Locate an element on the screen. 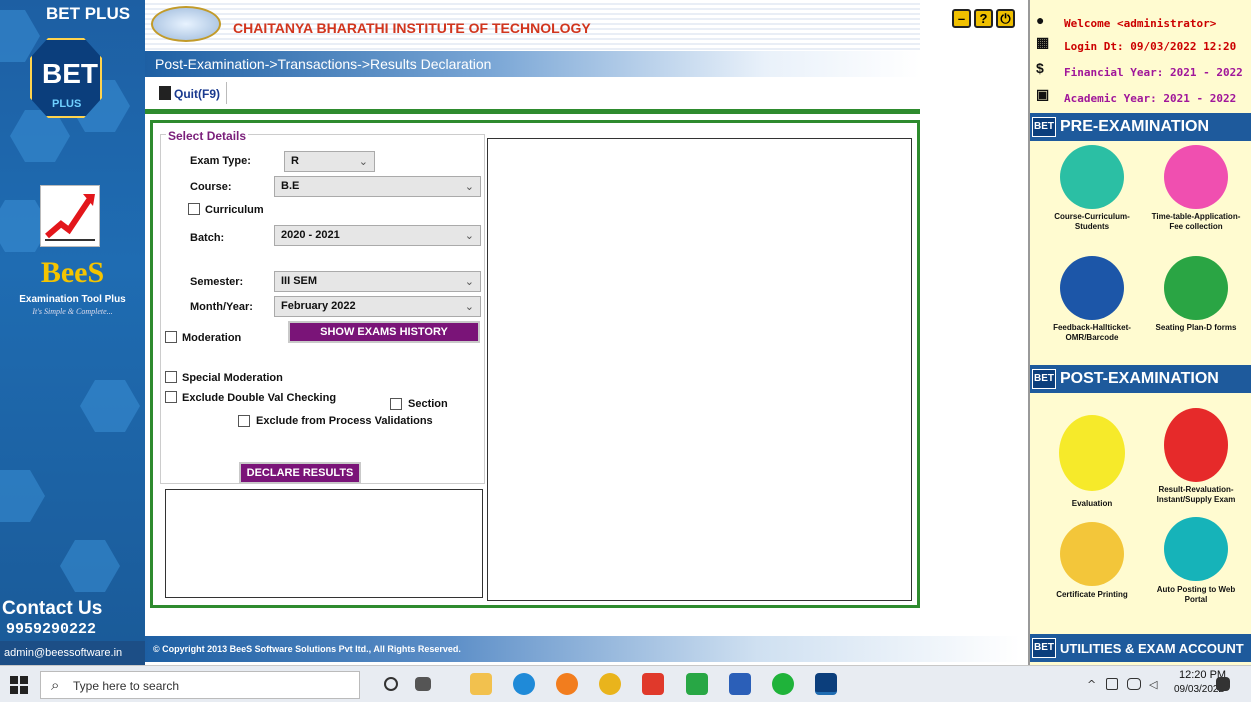 Image resolution: width=1251 pixels, height=702 pixels. academic-year: Academic Year: 2021 - 2022 is located at coordinates (1150, 98).